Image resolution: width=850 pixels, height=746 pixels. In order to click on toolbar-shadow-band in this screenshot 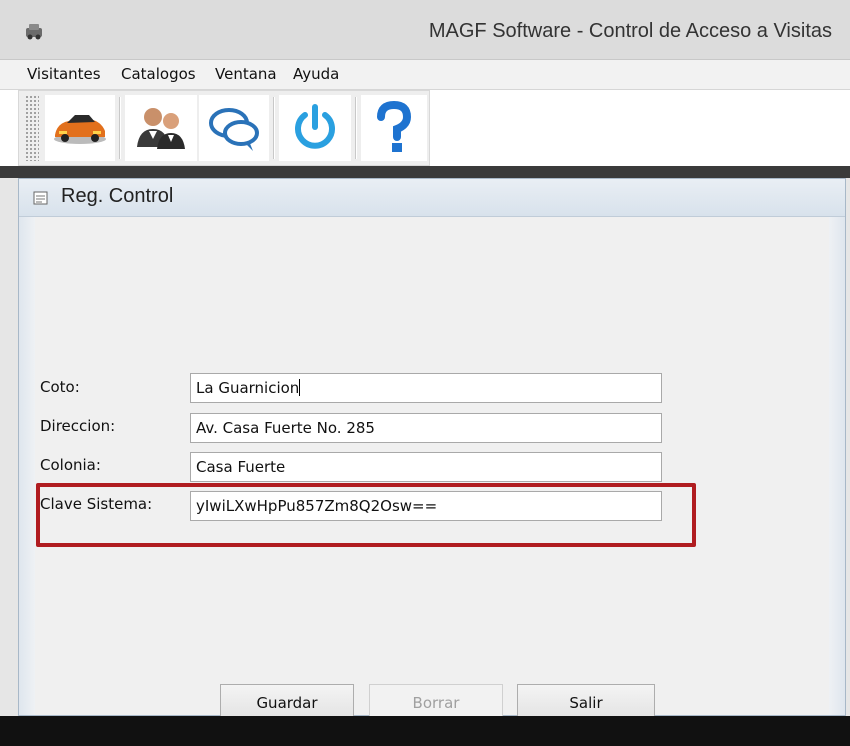, I will do `click(425, 172)`.